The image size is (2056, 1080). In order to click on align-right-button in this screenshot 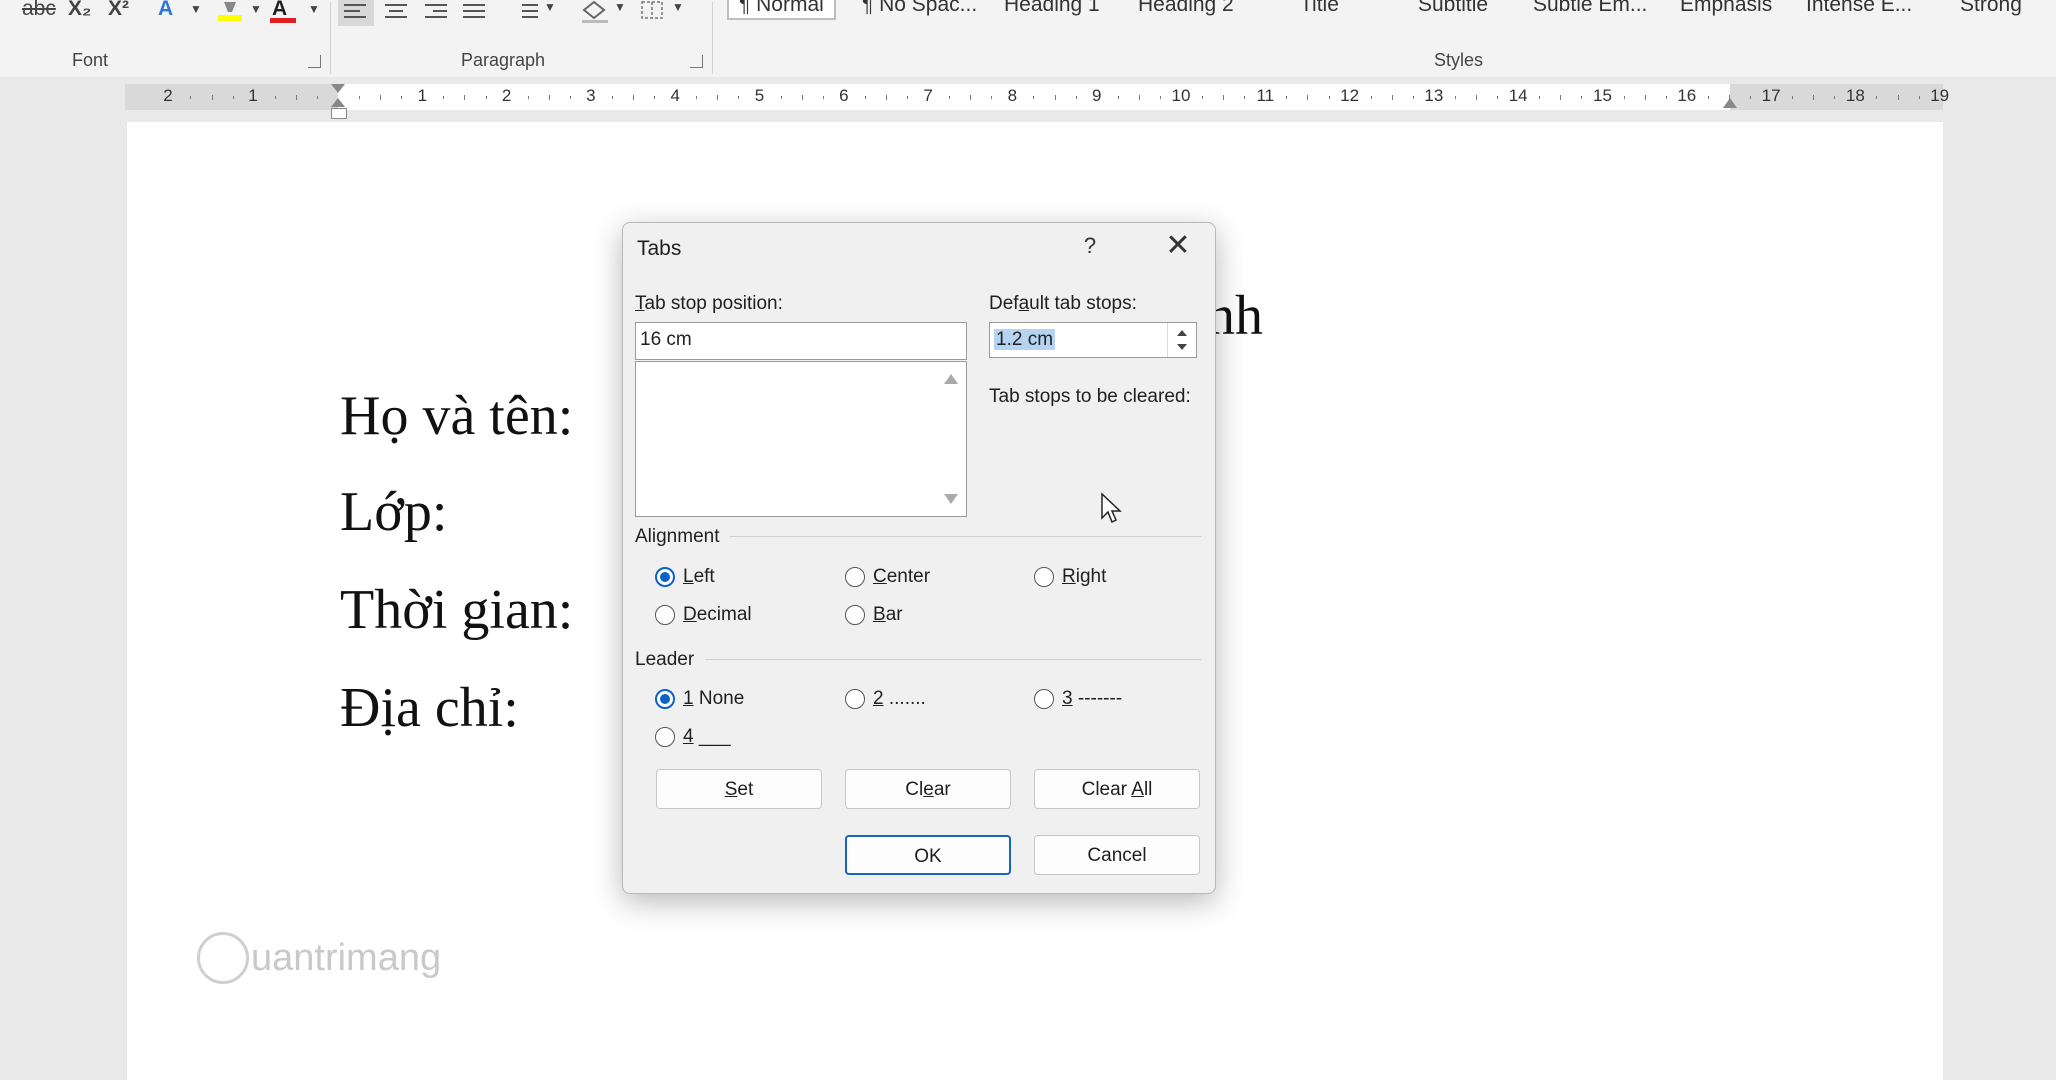, I will do `click(436, 13)`.